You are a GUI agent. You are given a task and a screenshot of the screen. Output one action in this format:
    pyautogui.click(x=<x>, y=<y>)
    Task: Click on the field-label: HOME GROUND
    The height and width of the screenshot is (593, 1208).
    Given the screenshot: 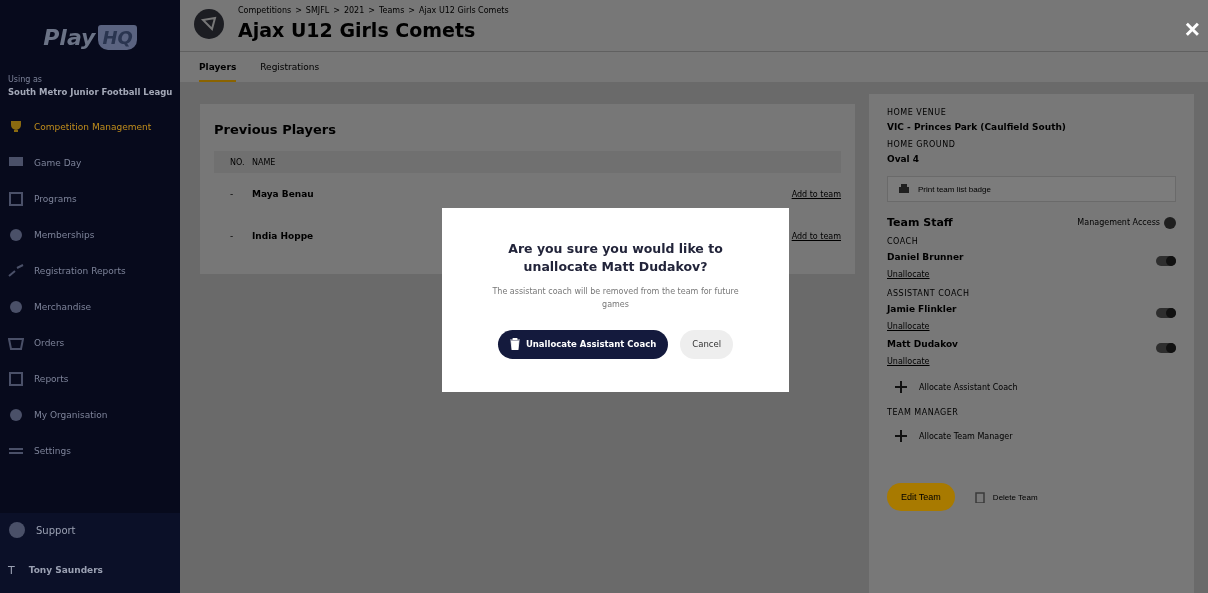 What is the action you would take?
    pyautogui.click(x=922, y=144)
    